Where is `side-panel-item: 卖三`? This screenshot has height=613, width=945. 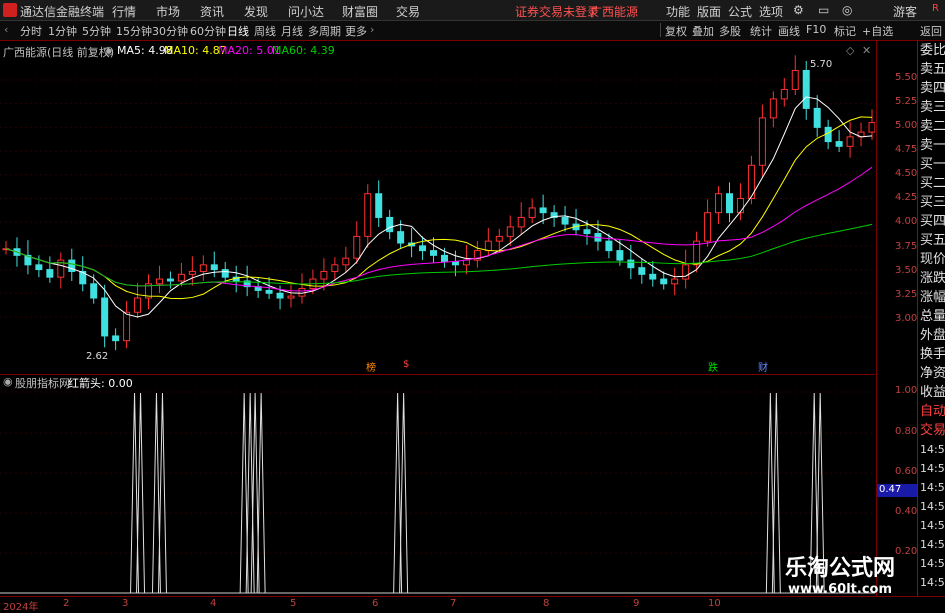
side-panel-item: 卖三 is located at coordinates (932, 107).